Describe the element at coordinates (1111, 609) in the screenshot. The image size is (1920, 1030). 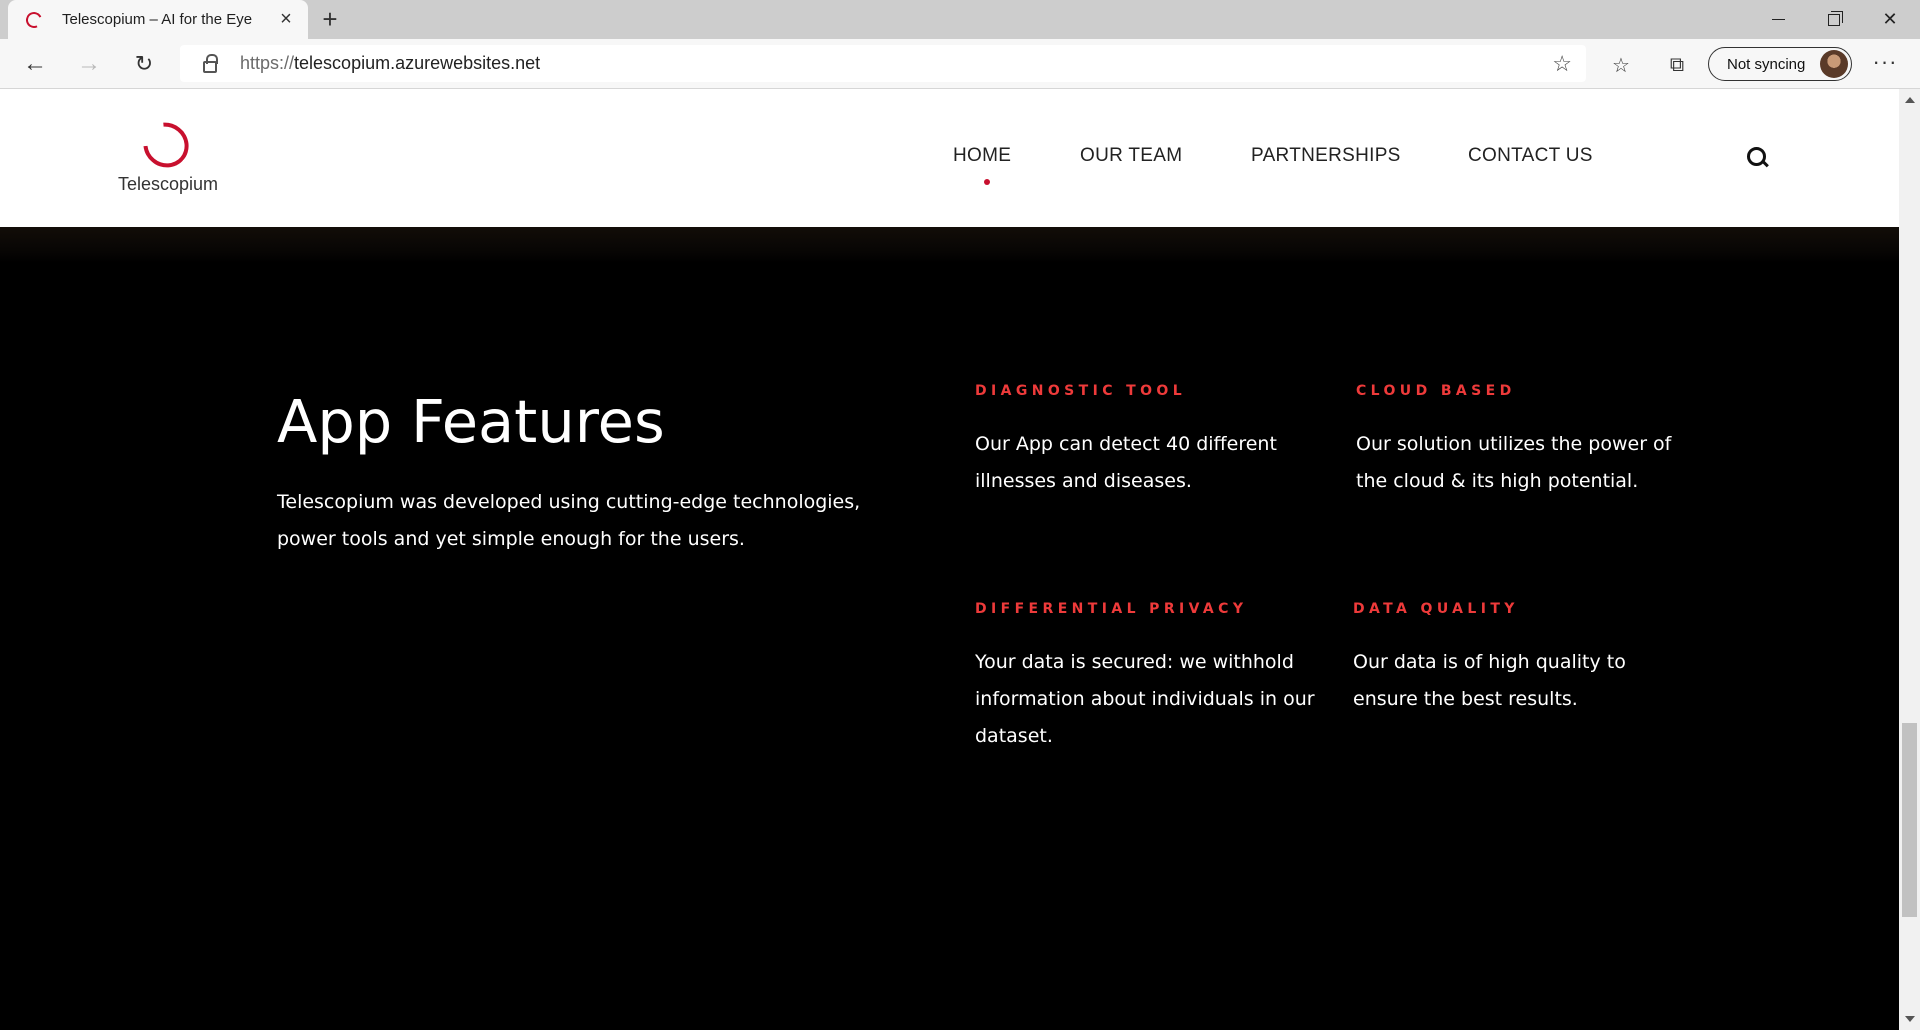
I see `feature-heading: DIFFERENTIAL PRIVACY` at that location.